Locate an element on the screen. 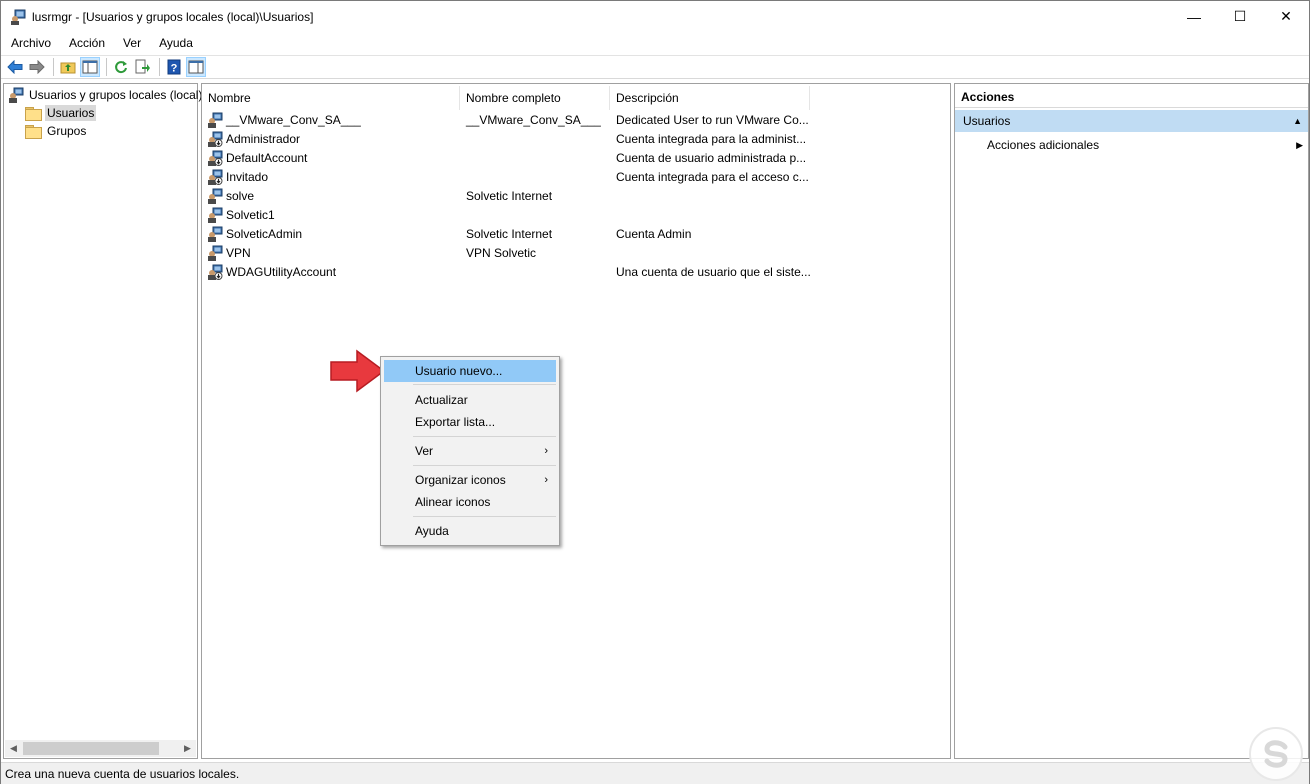 This screenshot has width=1310, height=784. tree-root: Usuarios y grupos locales (local) is located at coordinates (106, 95).